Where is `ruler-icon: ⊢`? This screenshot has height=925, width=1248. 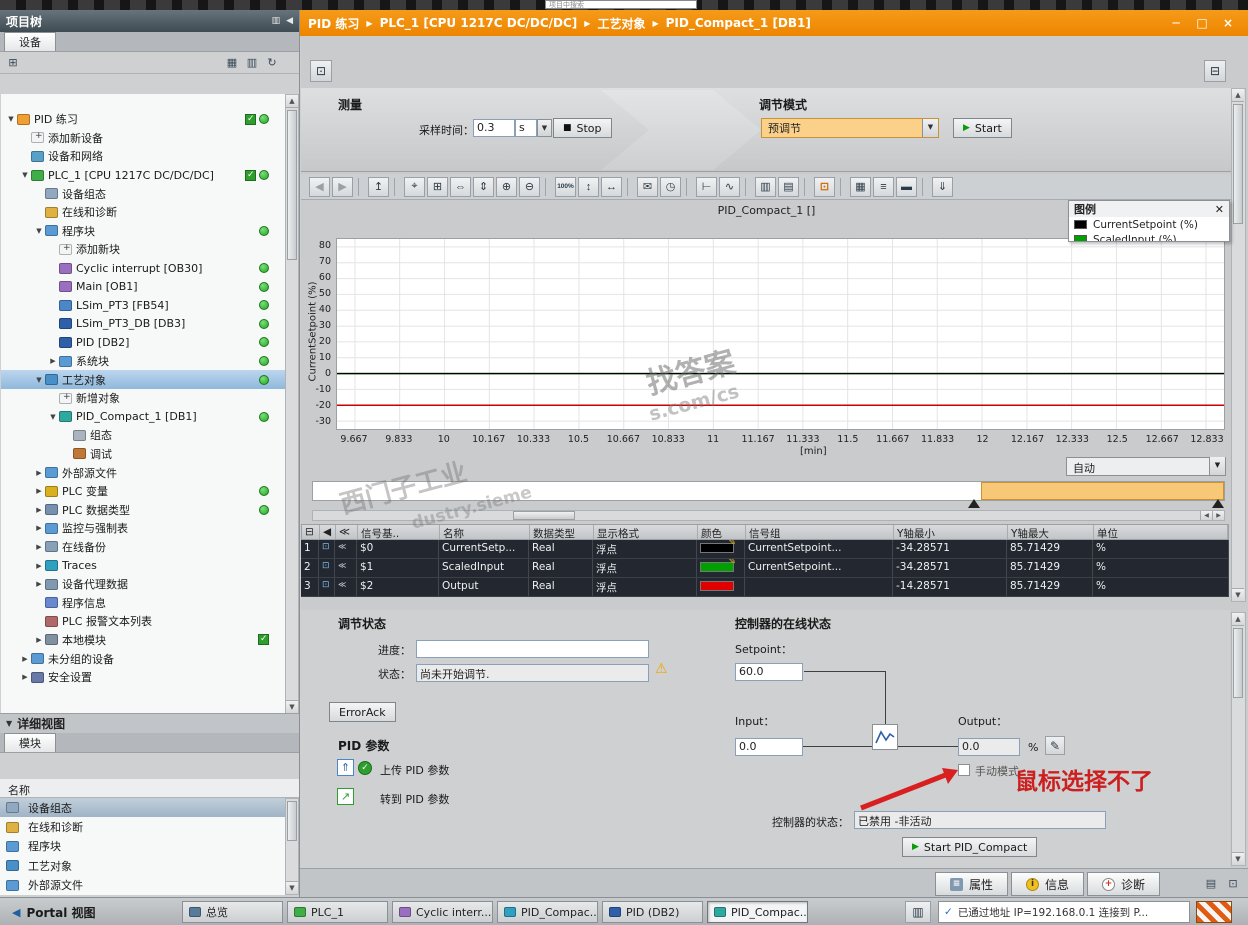 ruler-icon: ⊢ is located at coordinates (706, 186).